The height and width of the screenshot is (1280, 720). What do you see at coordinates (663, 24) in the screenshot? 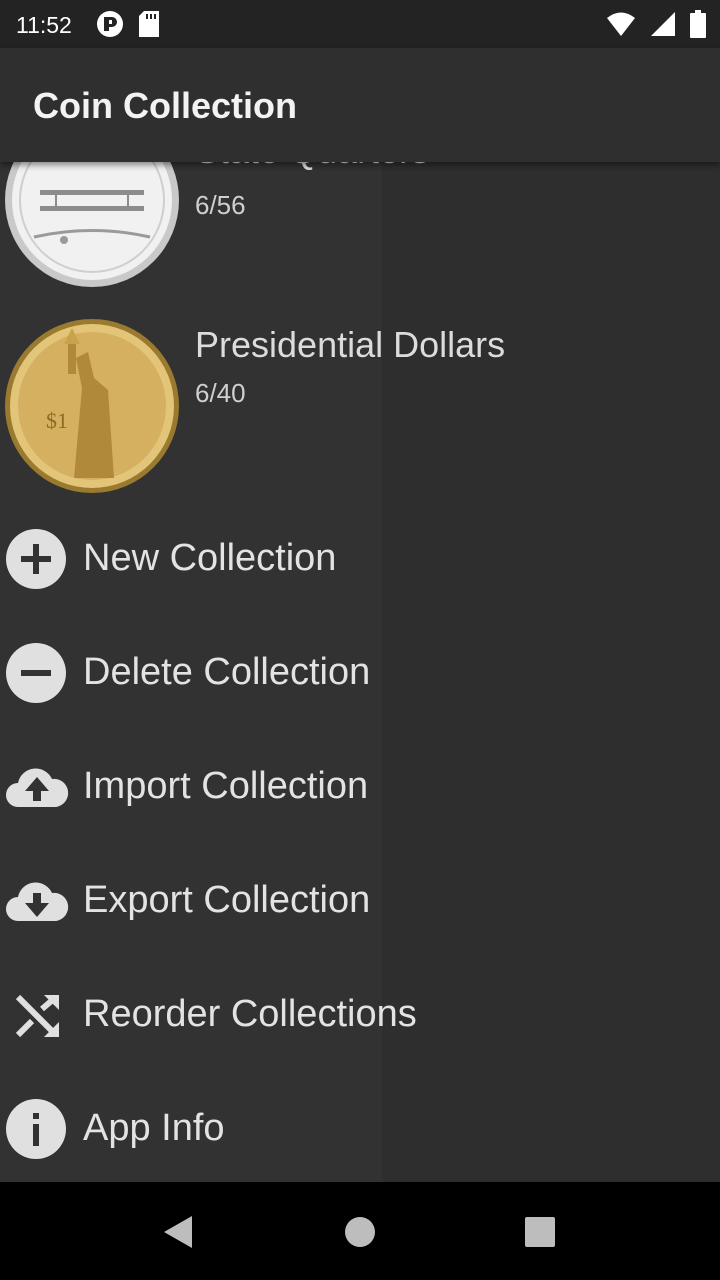
I see `cell-signal-icon` at bounding box center [663, 24].